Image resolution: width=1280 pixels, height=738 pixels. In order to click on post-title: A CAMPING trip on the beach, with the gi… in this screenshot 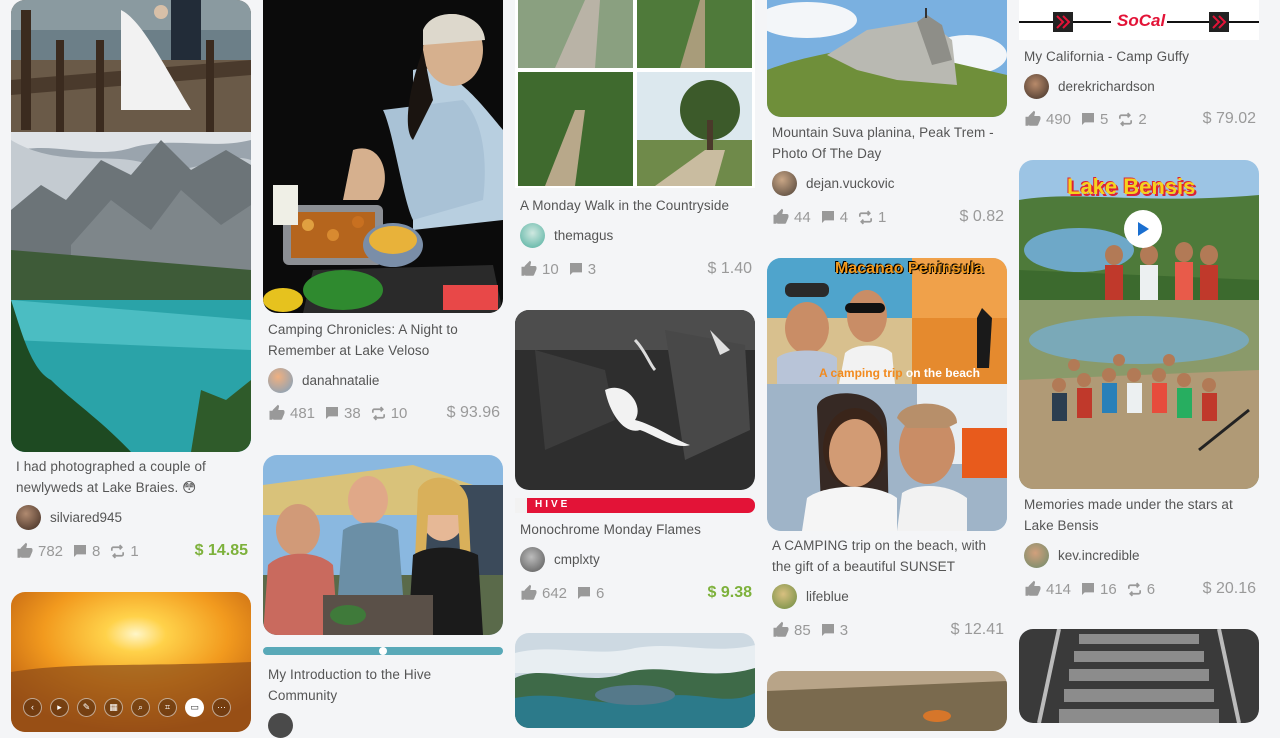, I will do `click(888, 556)`.